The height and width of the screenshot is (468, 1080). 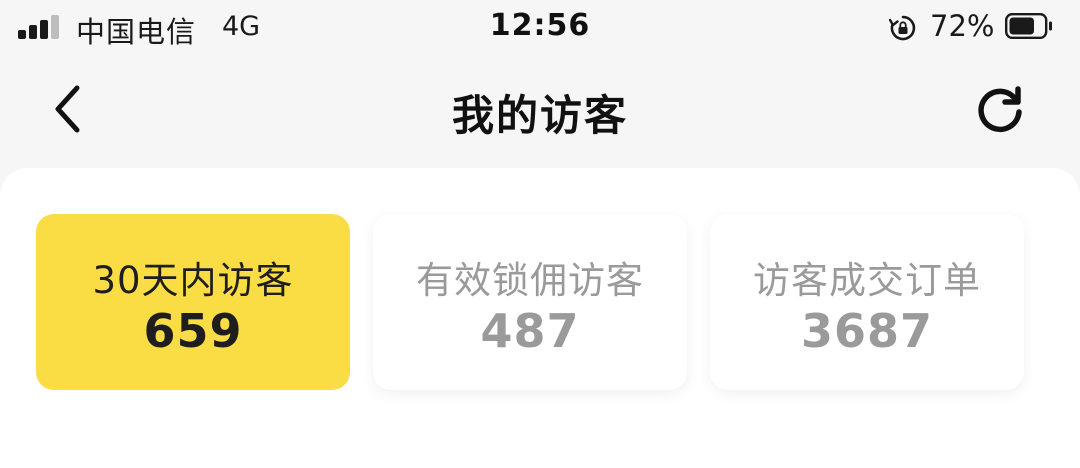 I want to click on refresh-button, so click(x=1000, y=110).